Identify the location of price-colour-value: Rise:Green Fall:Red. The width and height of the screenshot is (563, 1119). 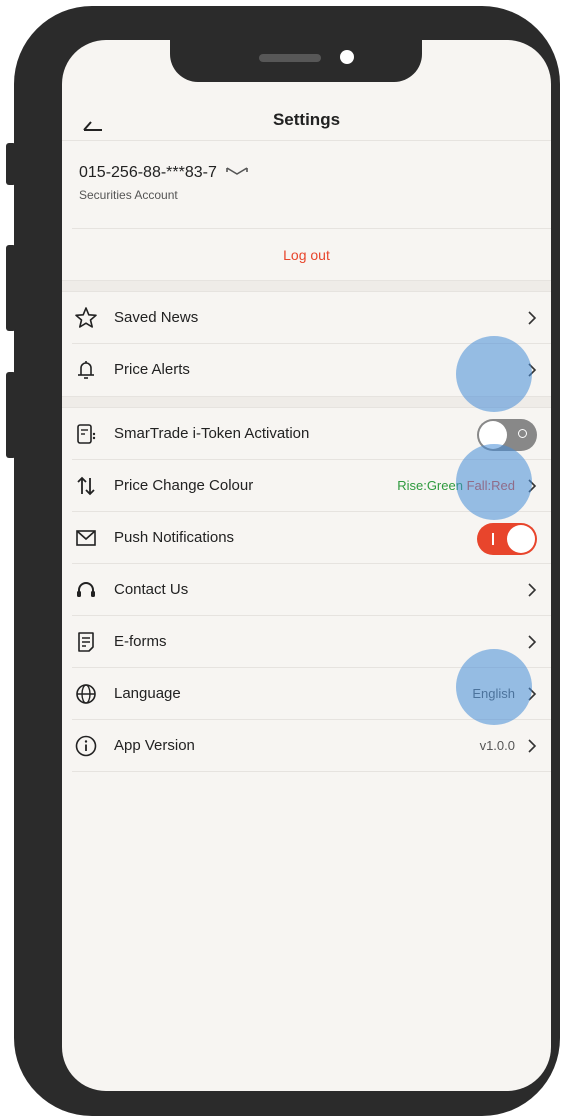
(456, 485).